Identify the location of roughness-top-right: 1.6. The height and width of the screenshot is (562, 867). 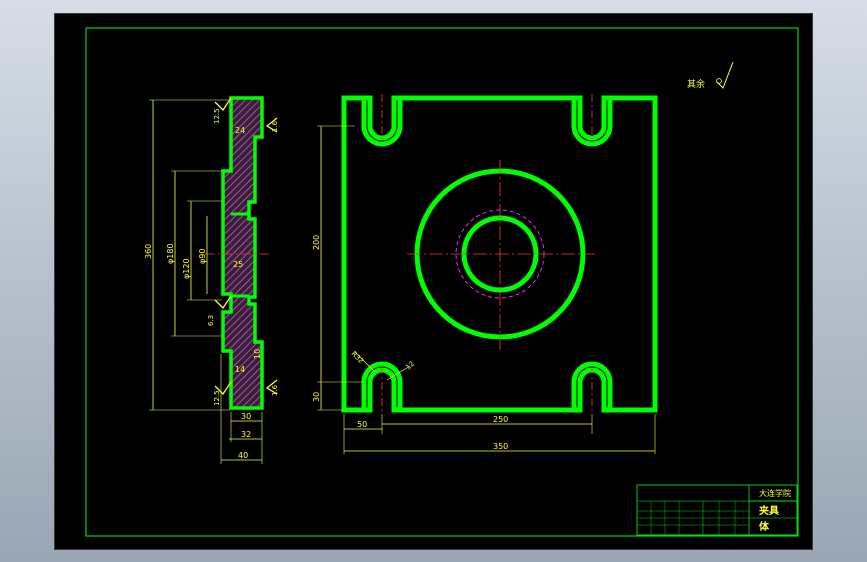
(272, 125).